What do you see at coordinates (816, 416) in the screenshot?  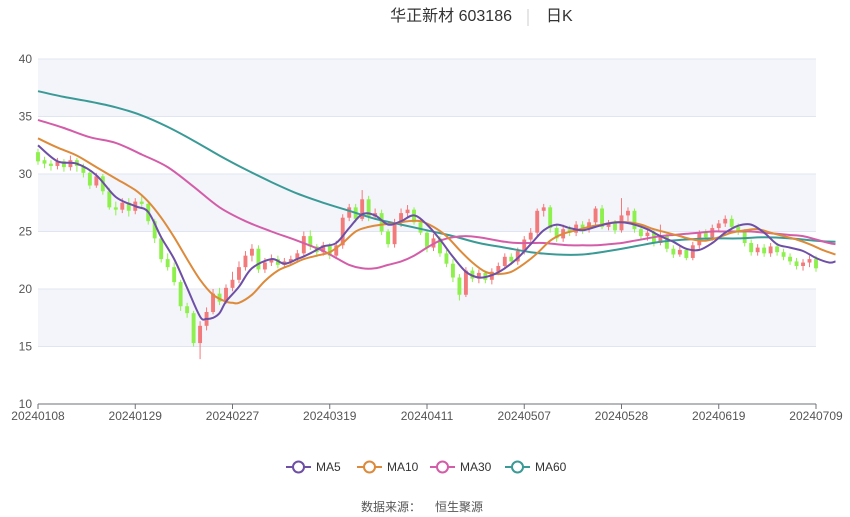 I see `x-tick-label: 20240709` at bounding box center [816, 416].